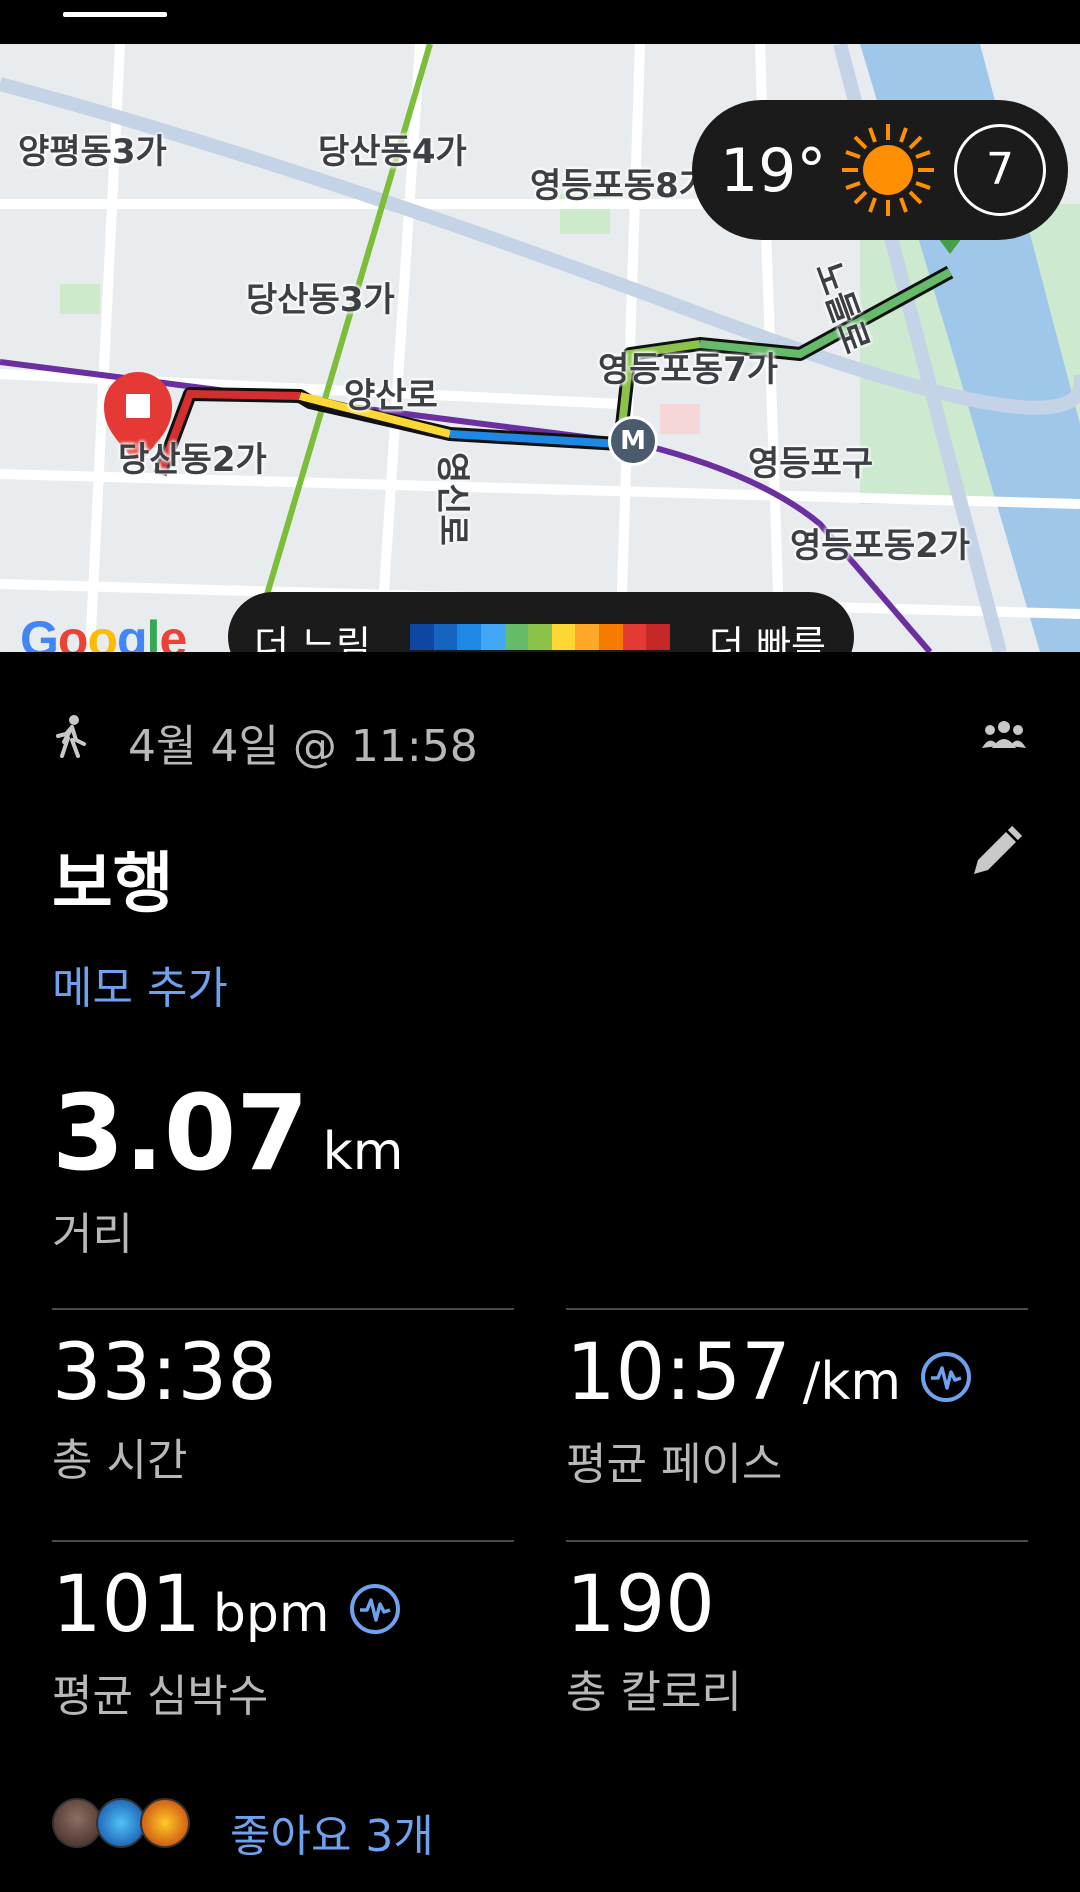 This screenshot has height=1892, width=1080. I want to click on uv-index-dial: 7, so click(1000, 170).